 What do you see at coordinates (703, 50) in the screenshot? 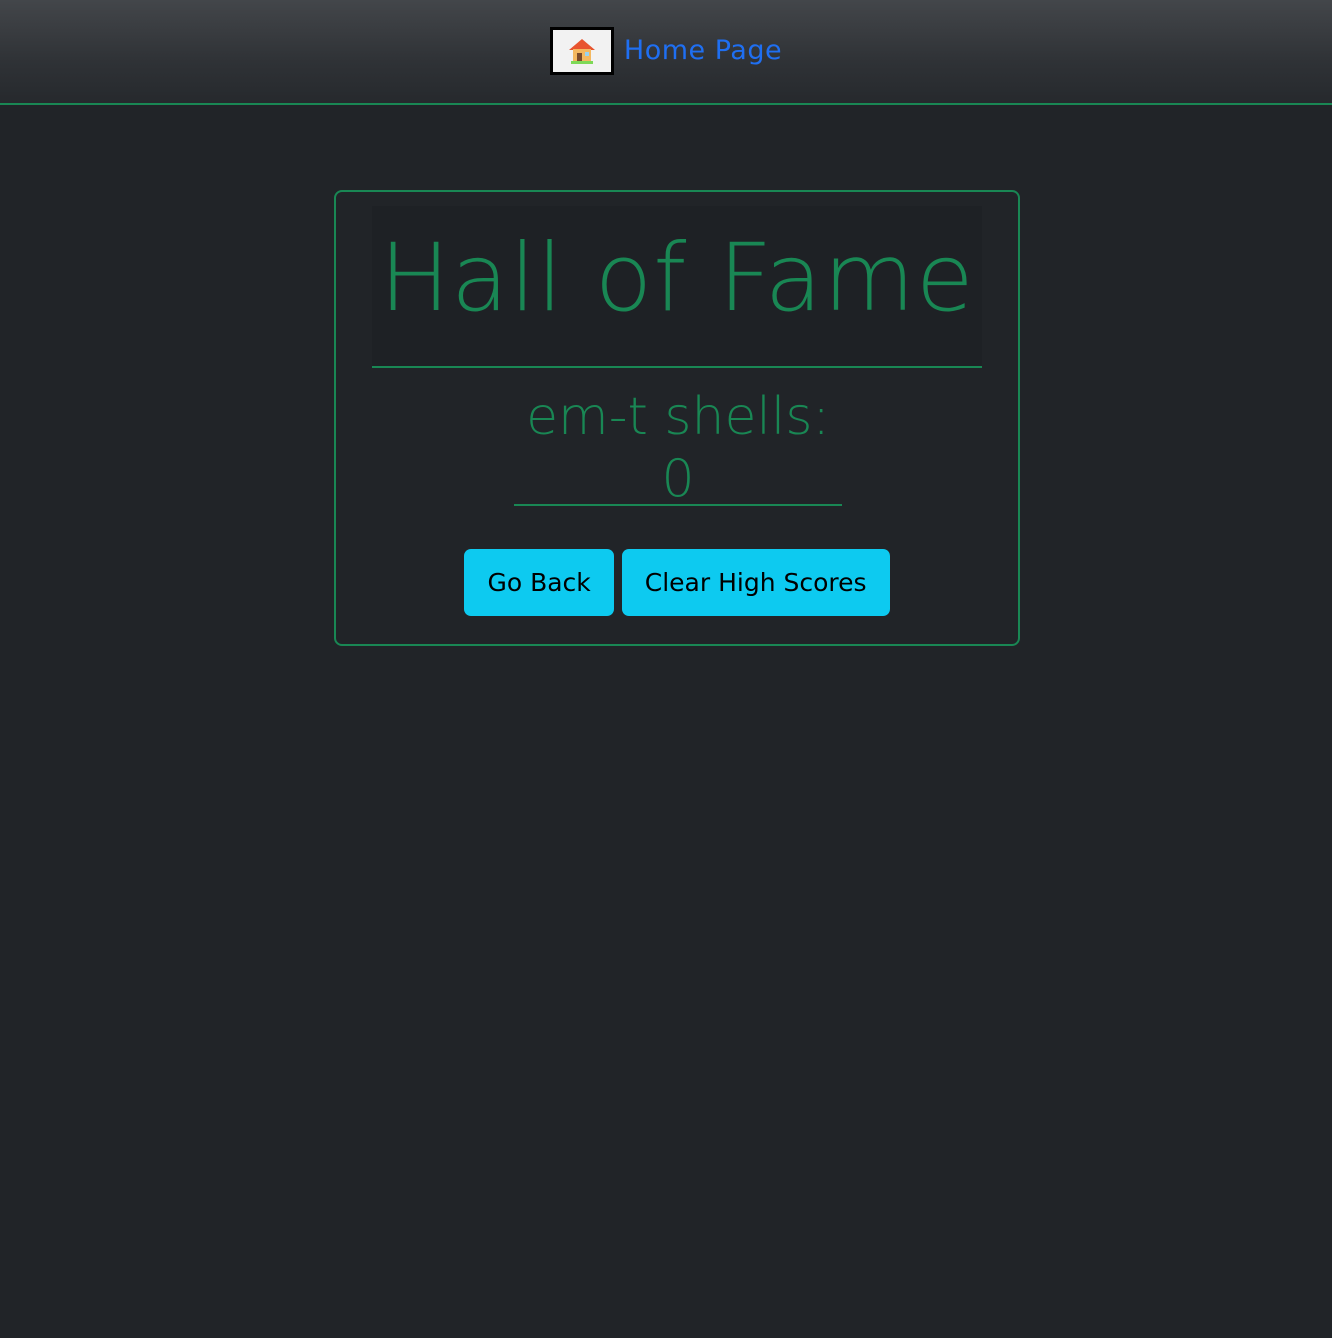
I see `home-page-label: Home Page` at bounding box center [703, 50].